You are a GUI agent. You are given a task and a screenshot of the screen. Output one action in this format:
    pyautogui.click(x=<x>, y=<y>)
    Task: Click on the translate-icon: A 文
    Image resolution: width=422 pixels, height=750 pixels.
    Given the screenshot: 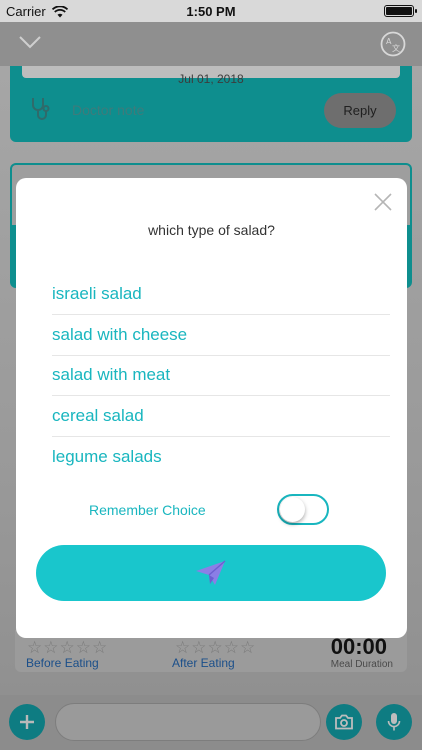 What is the action you would take?
    pyautogui.click(x=393, y=44)
    